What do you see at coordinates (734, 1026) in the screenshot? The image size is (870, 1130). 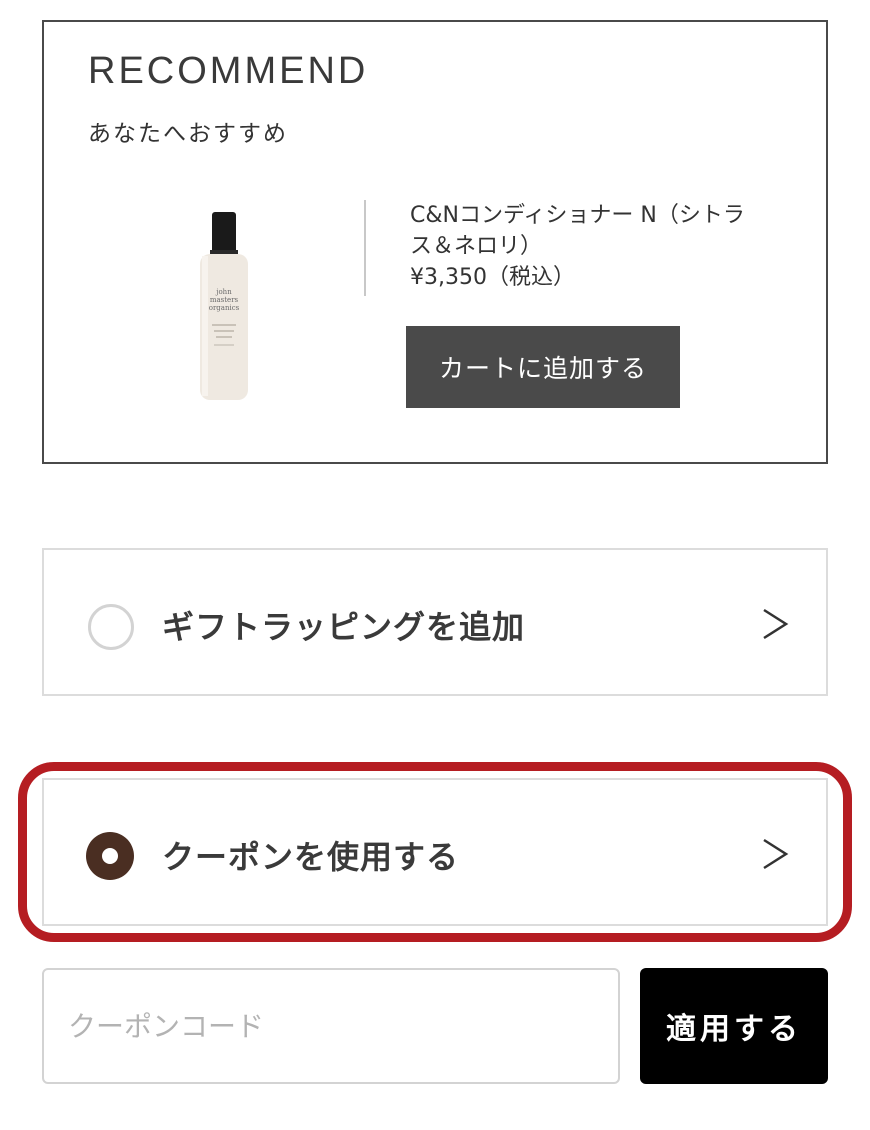 I see `apply-coupon-button: 適用する` at bounding box center [734, 1026].